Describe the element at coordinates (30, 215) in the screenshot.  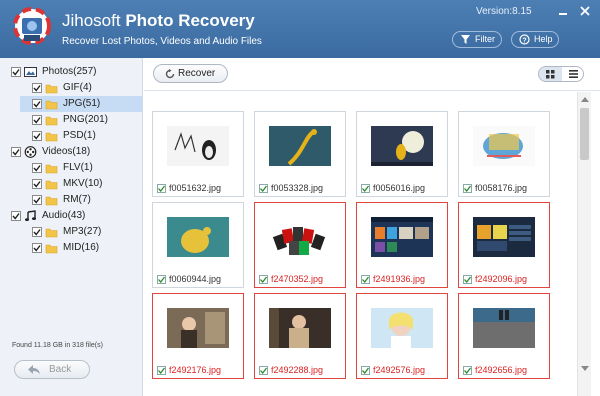
I see `music-note-icon` at that location.